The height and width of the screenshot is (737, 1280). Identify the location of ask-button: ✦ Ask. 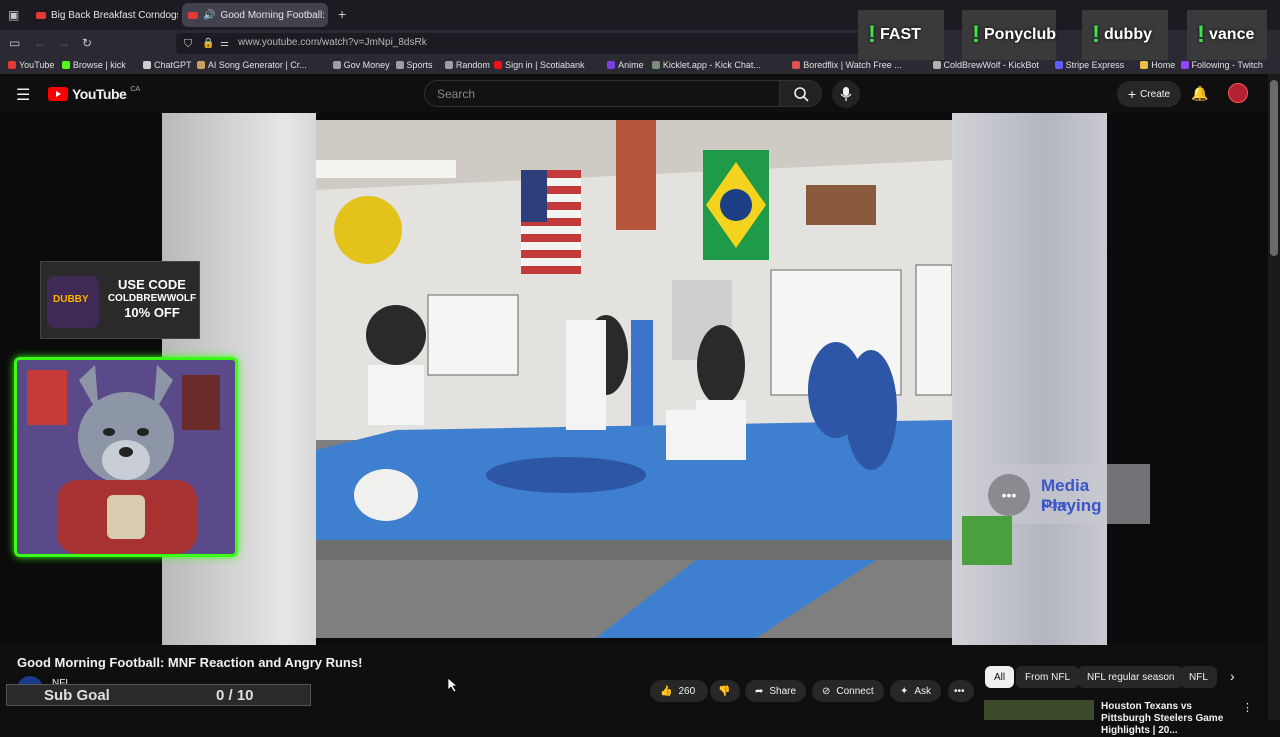
(916, 691).